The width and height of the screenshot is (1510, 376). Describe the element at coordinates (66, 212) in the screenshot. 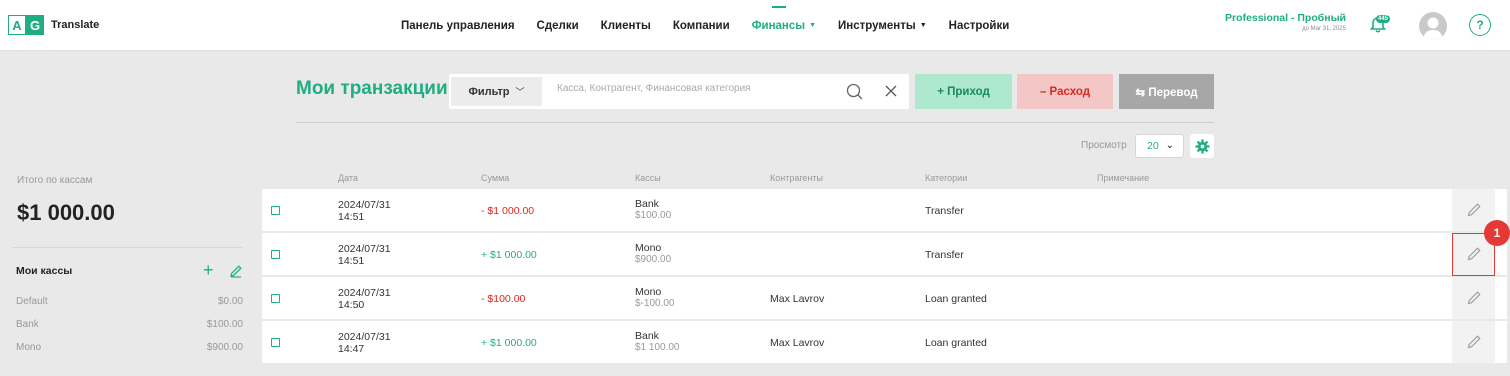

I see `total-value: $1 000.00` at that location.